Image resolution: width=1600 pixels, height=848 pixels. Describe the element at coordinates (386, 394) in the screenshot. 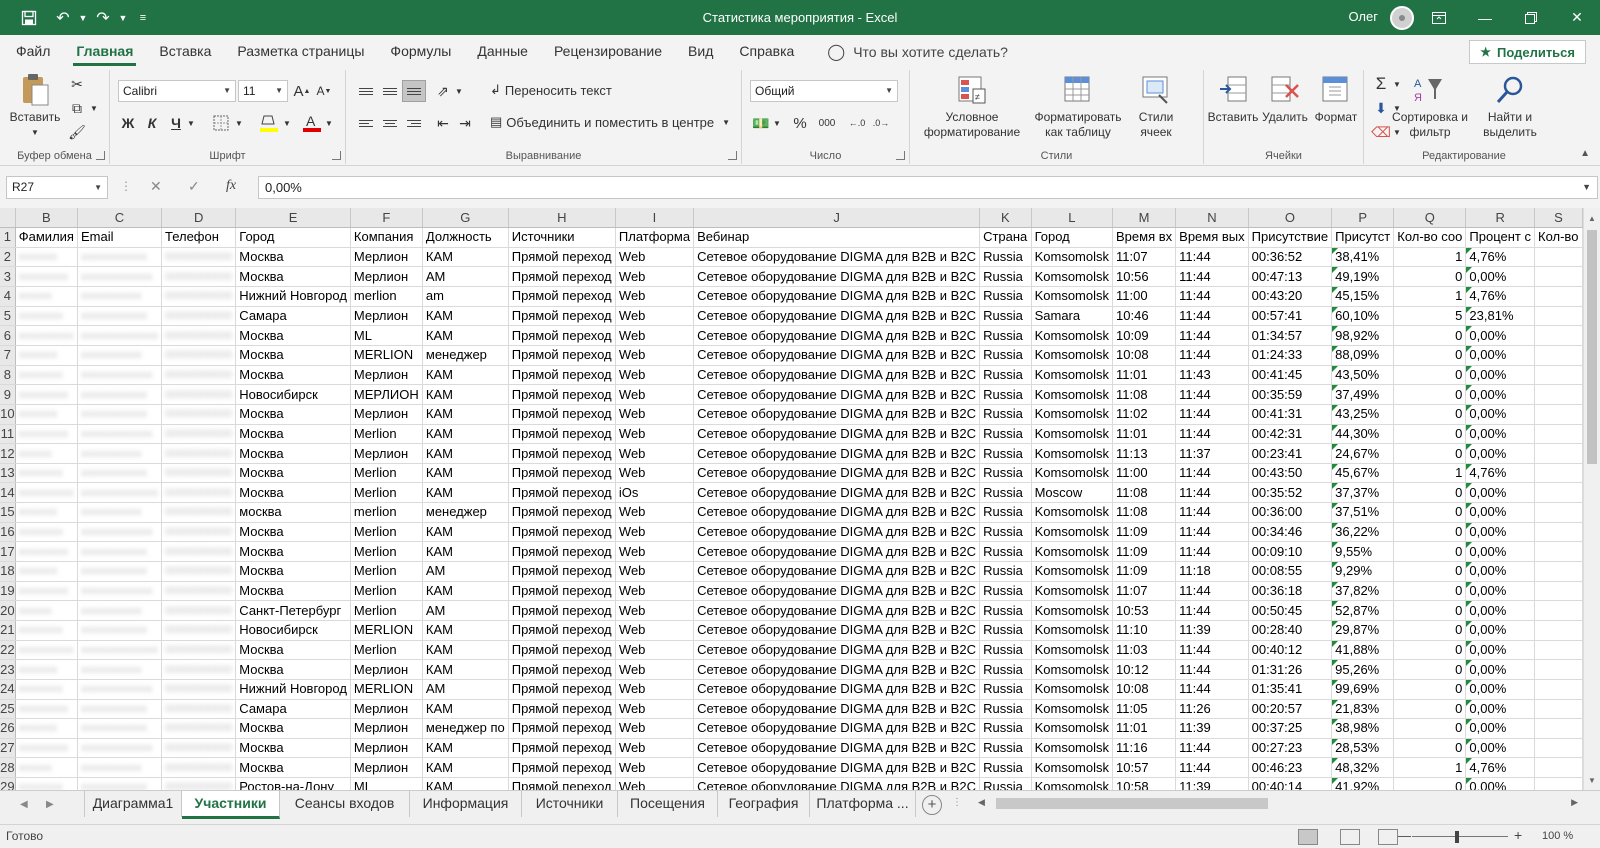

I see `cell: МЕРЛИОН` at that location.